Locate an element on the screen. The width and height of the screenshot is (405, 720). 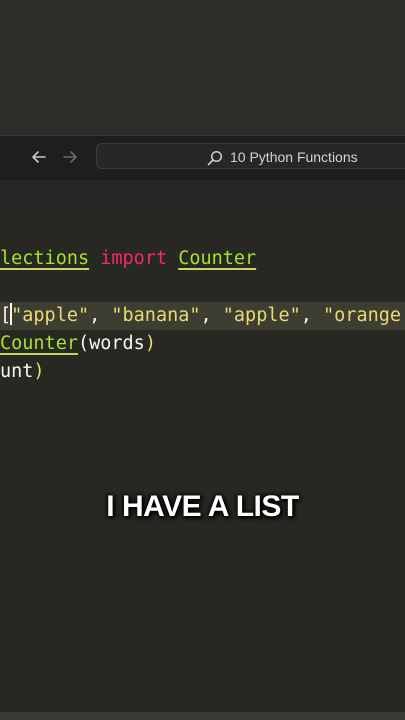
back-button is located at coordinates (39, 157).